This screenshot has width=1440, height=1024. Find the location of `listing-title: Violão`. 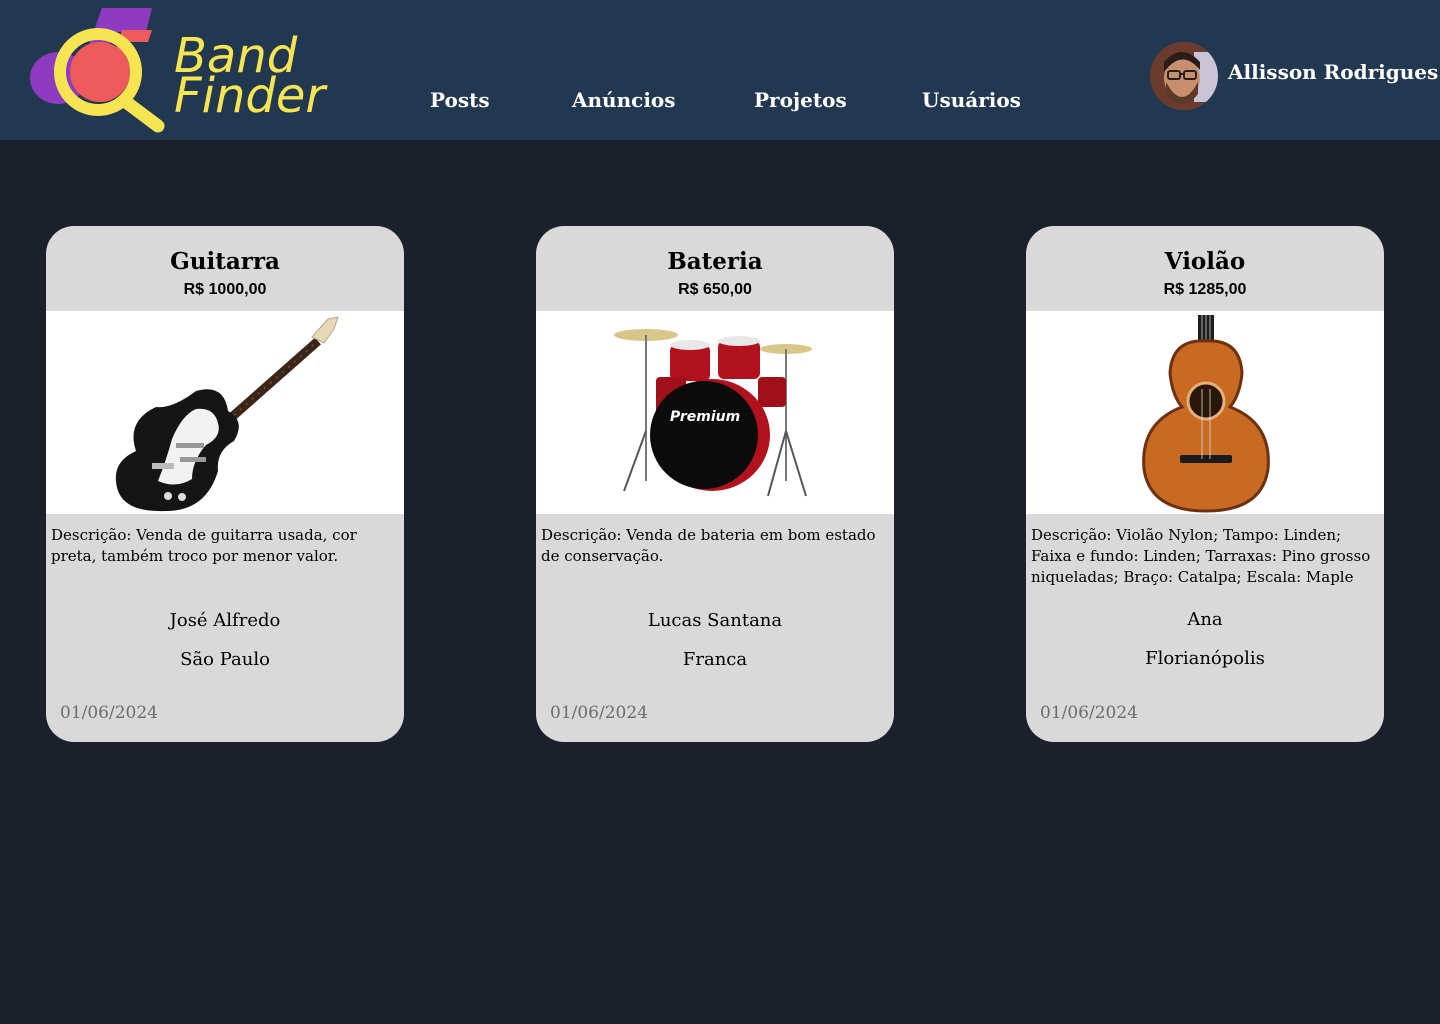

listing-title: Violão is located at coordinates (1205, 261).